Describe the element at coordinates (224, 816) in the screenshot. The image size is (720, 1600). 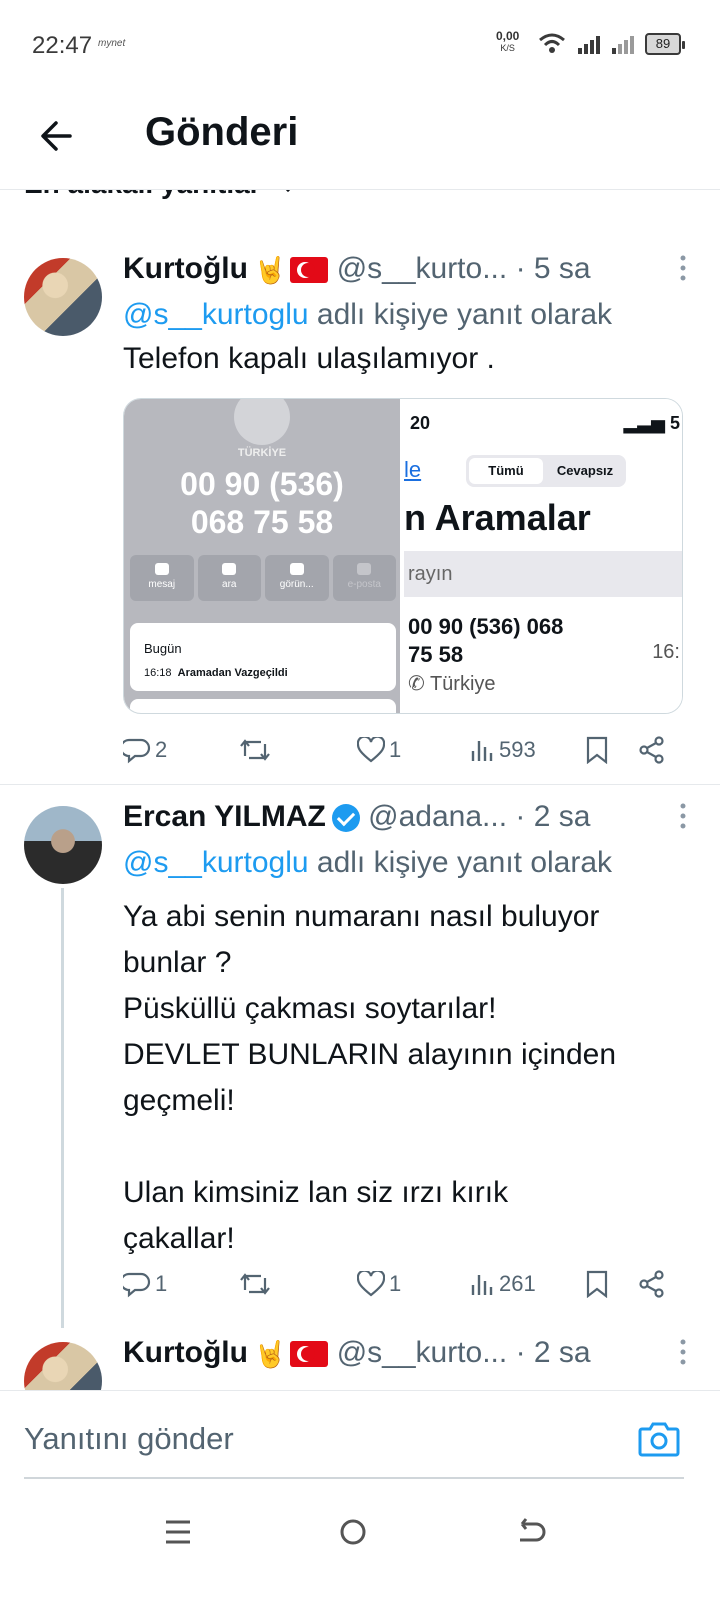
I see `display-name: Ercan YILMAZ` at that location.